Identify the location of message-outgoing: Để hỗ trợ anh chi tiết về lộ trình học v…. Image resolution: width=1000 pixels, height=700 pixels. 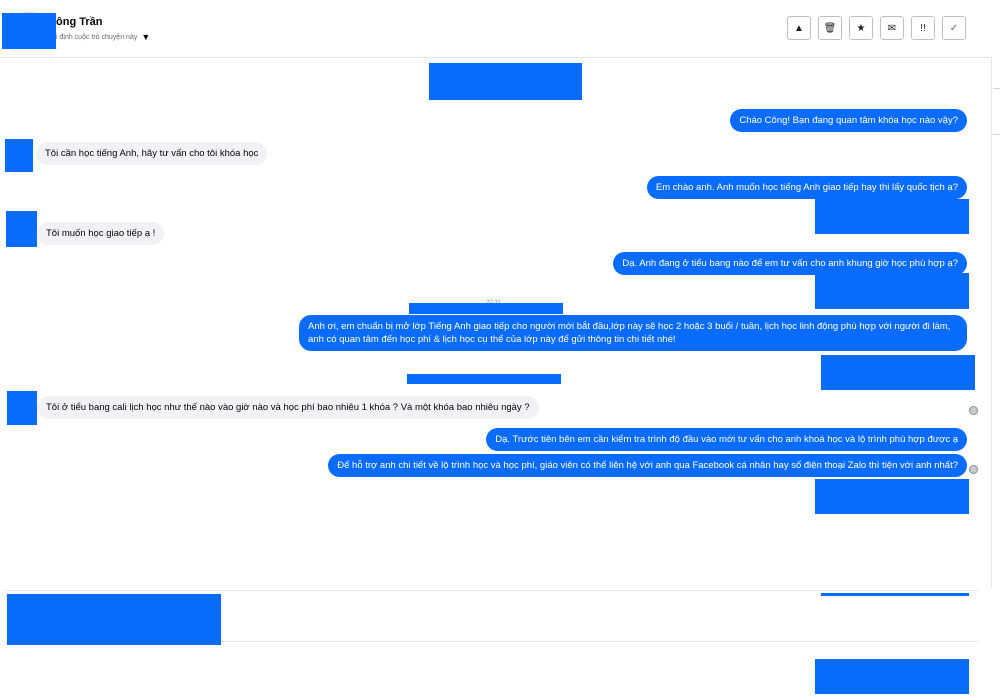
(647, 465).